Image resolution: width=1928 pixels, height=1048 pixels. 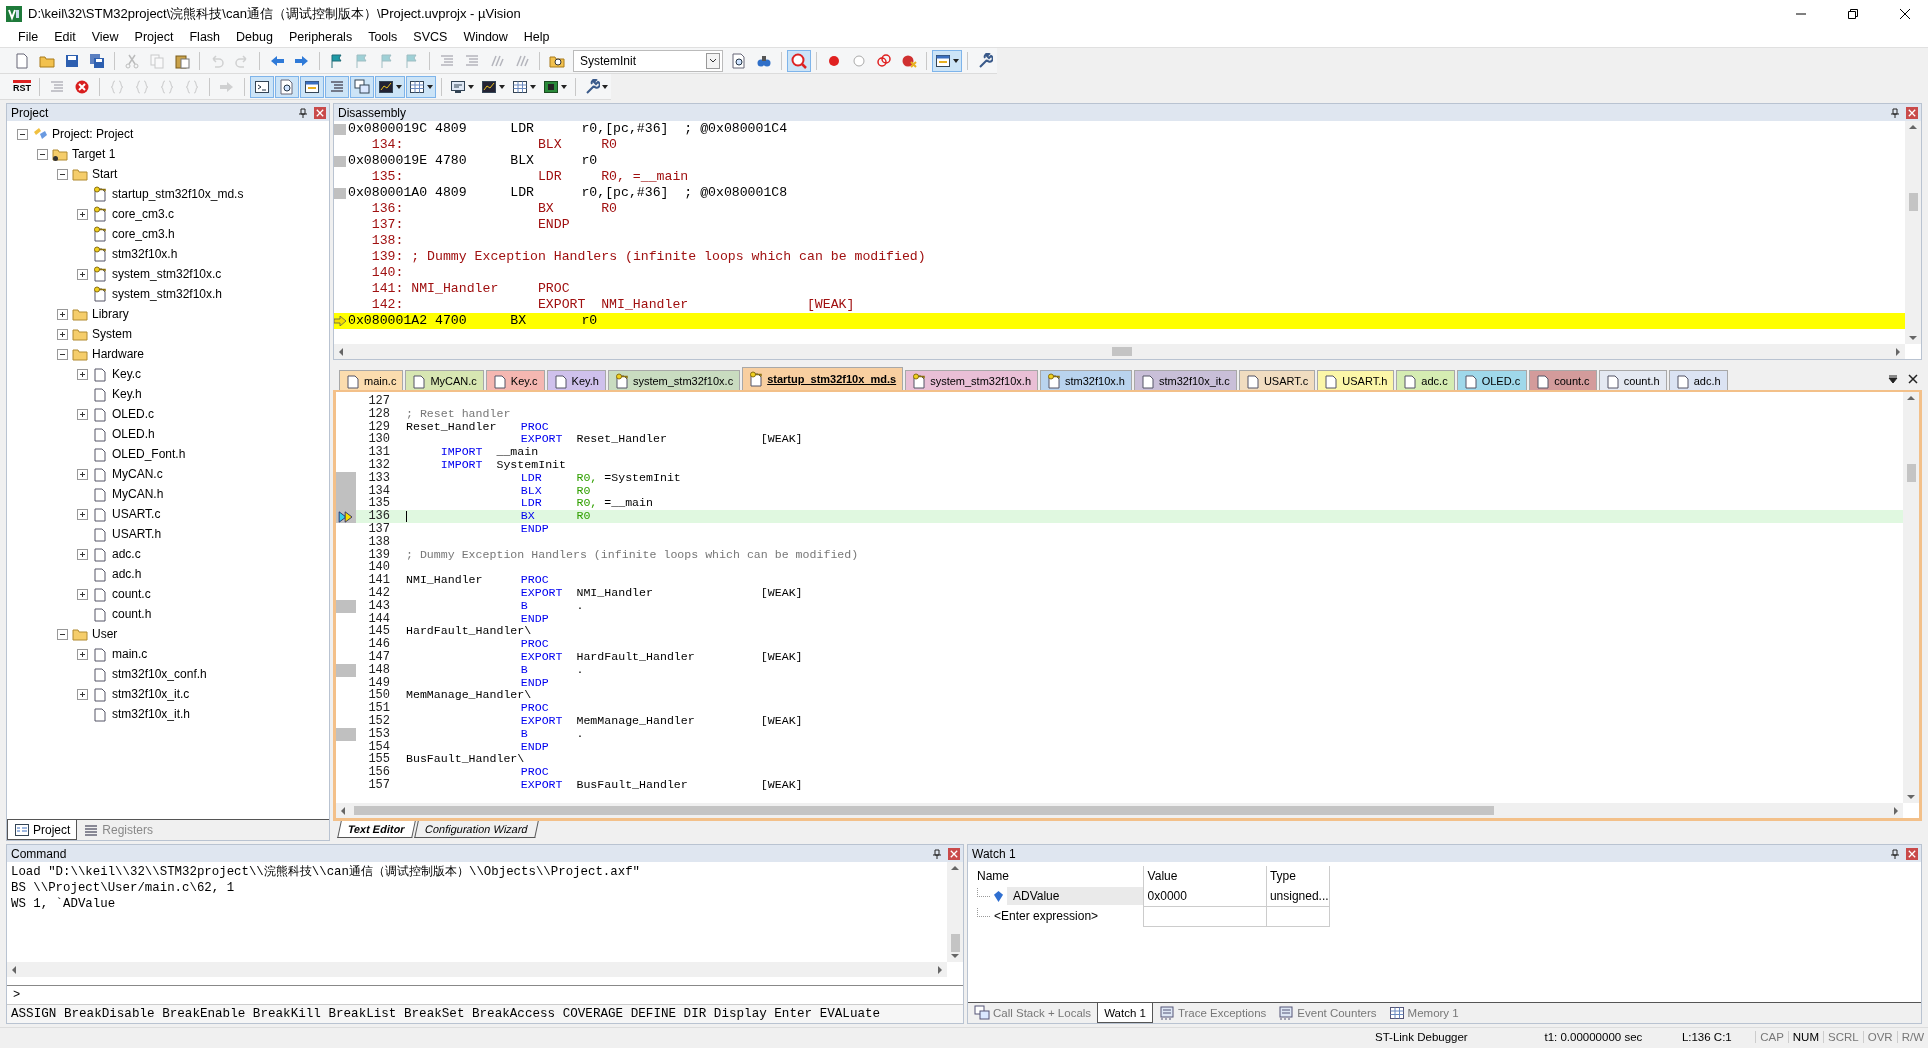 What do you see at coordinates (126, 554) in the screenshot?
I see `tree-item: adc.c` at bounding box center [126, 554].